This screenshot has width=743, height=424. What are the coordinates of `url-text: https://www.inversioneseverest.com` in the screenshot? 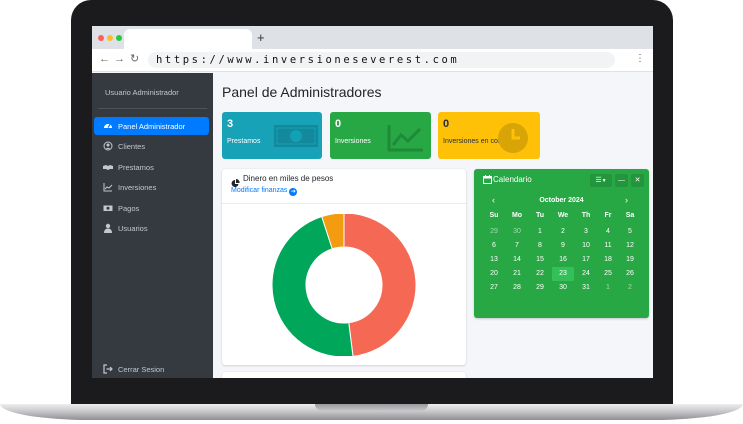 It's located at (308, 60).